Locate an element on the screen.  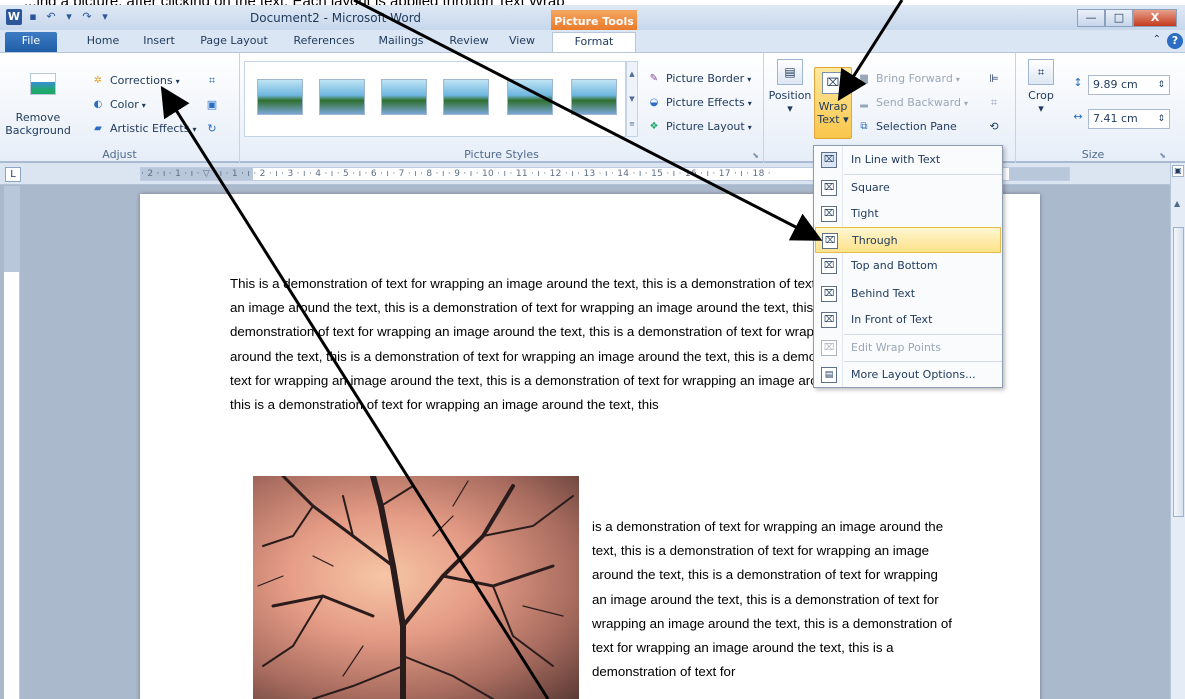
ruler-toggle-icon: ▣ is located at coordinates (1178, 171).